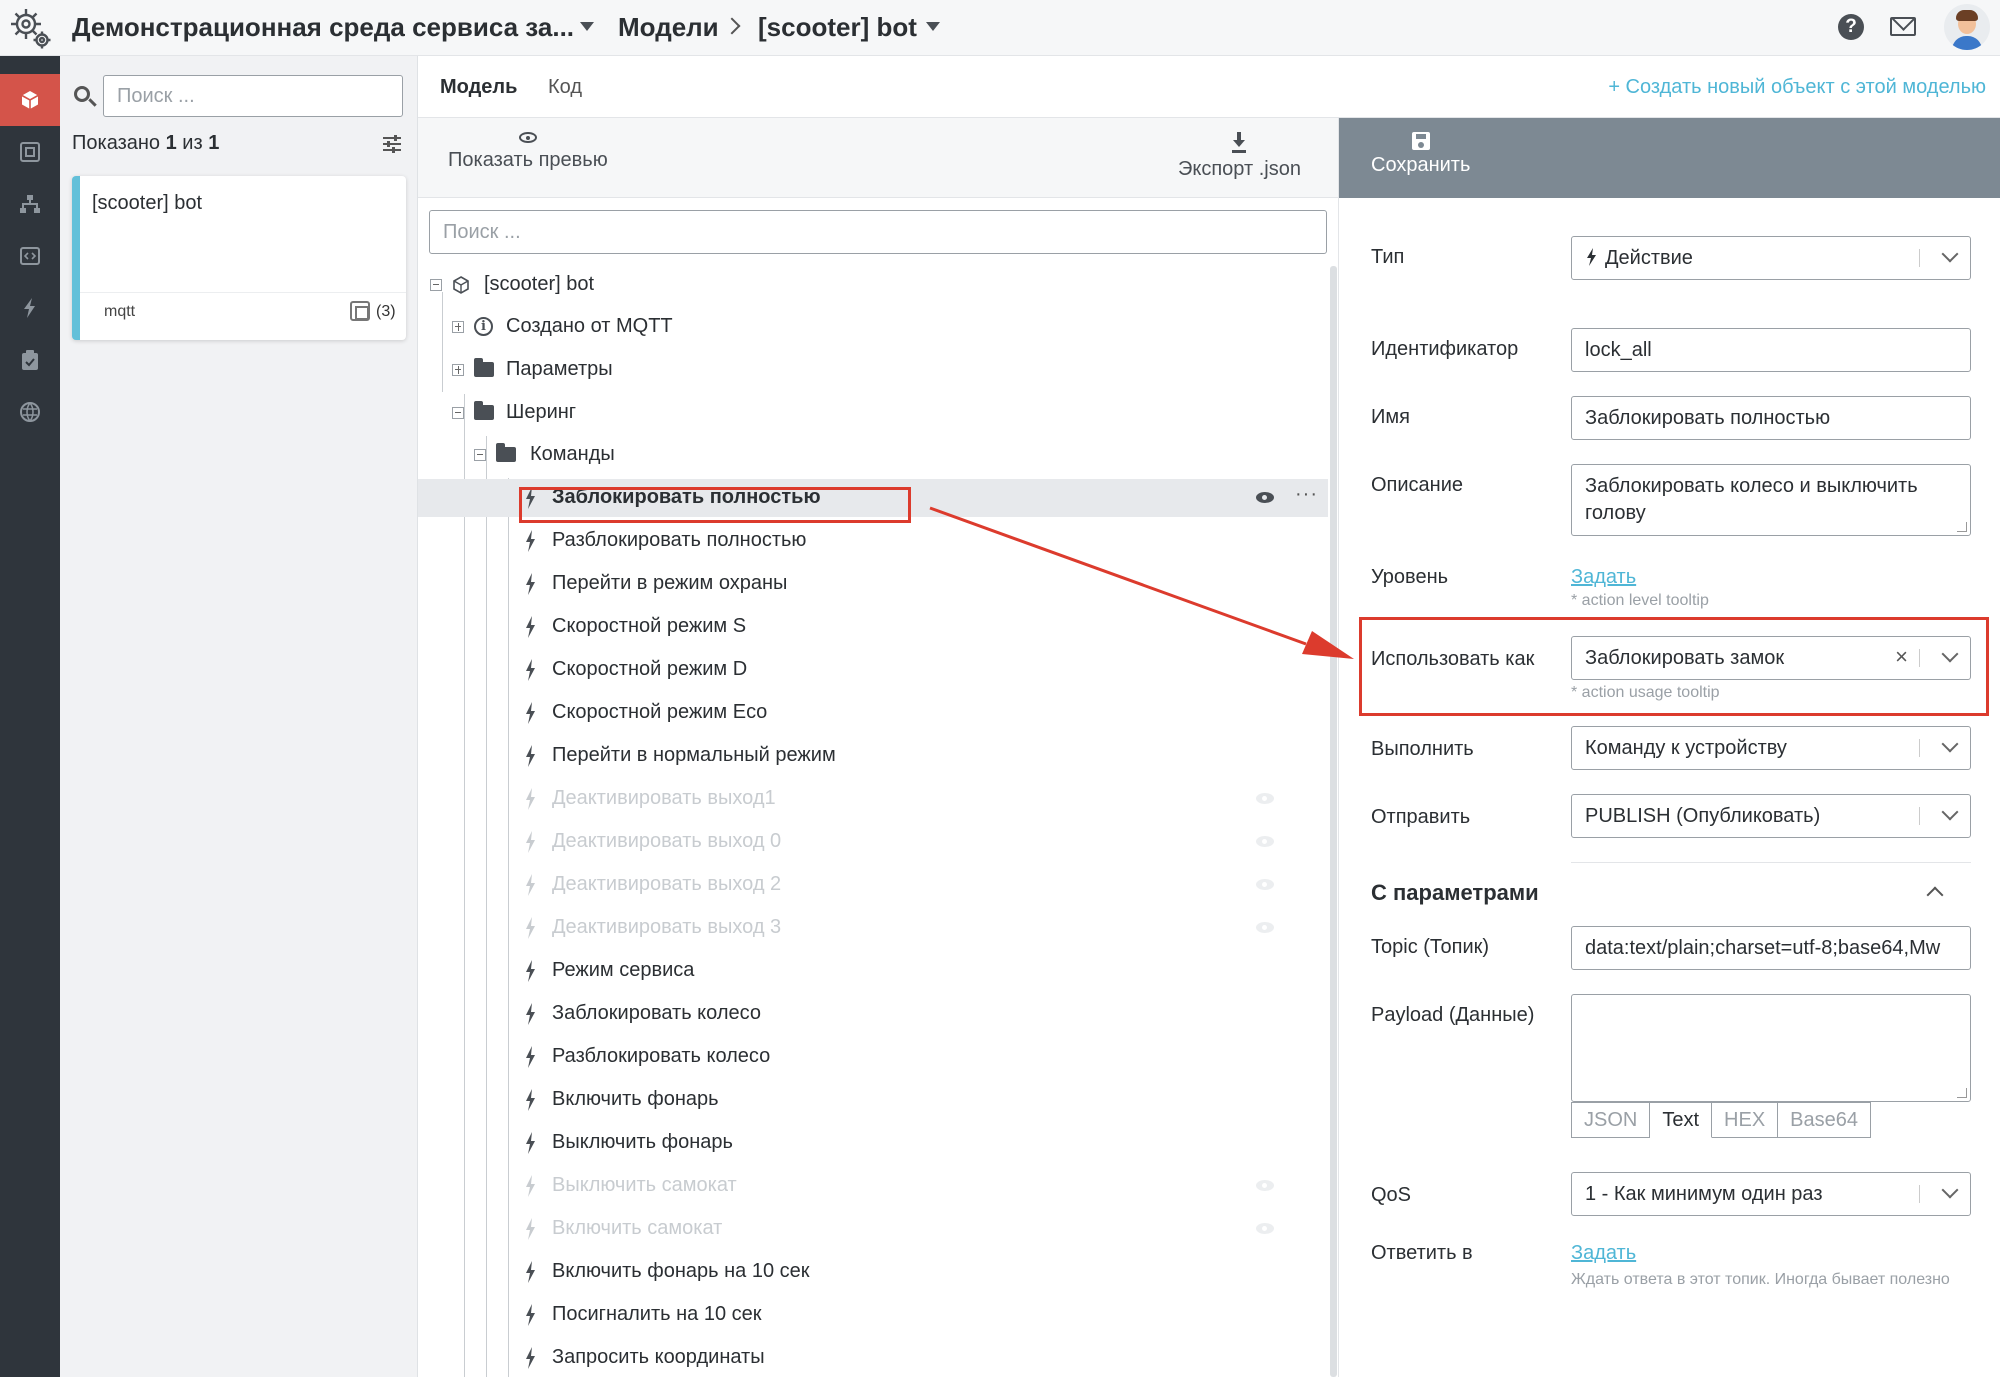  Describe the element at coordinates (873, 327) in the screenshot. I see `tree-node-created: i Создано от MQTT` at that location.